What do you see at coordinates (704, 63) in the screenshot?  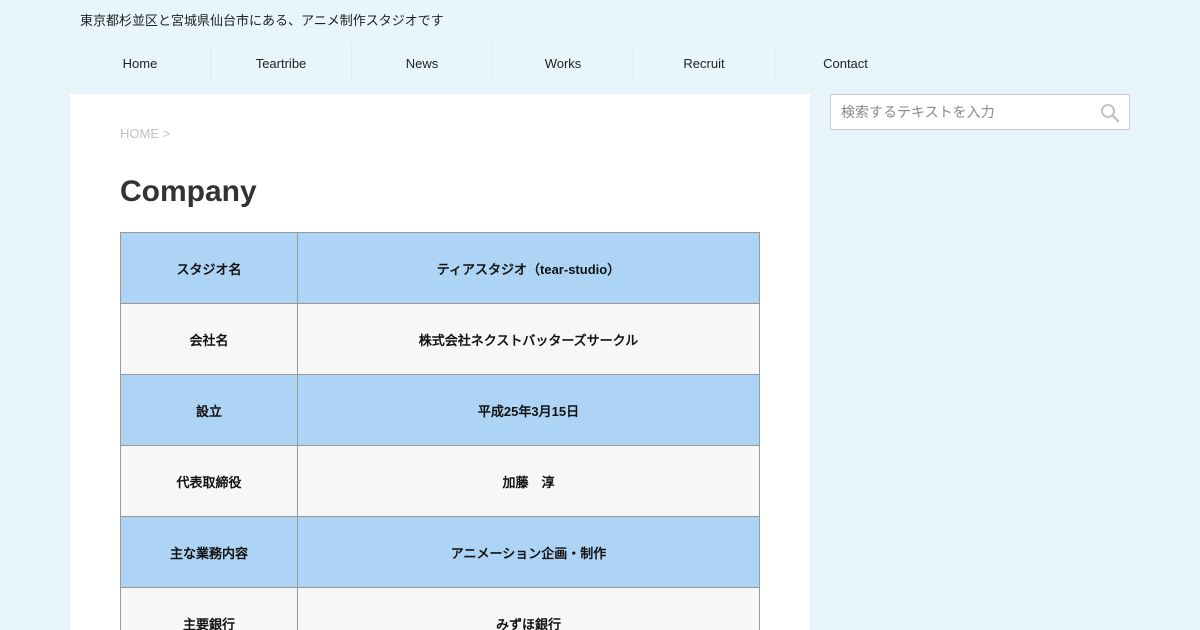 I see `nav-item-recruit: Recruit` at bounding box center [704, 63].